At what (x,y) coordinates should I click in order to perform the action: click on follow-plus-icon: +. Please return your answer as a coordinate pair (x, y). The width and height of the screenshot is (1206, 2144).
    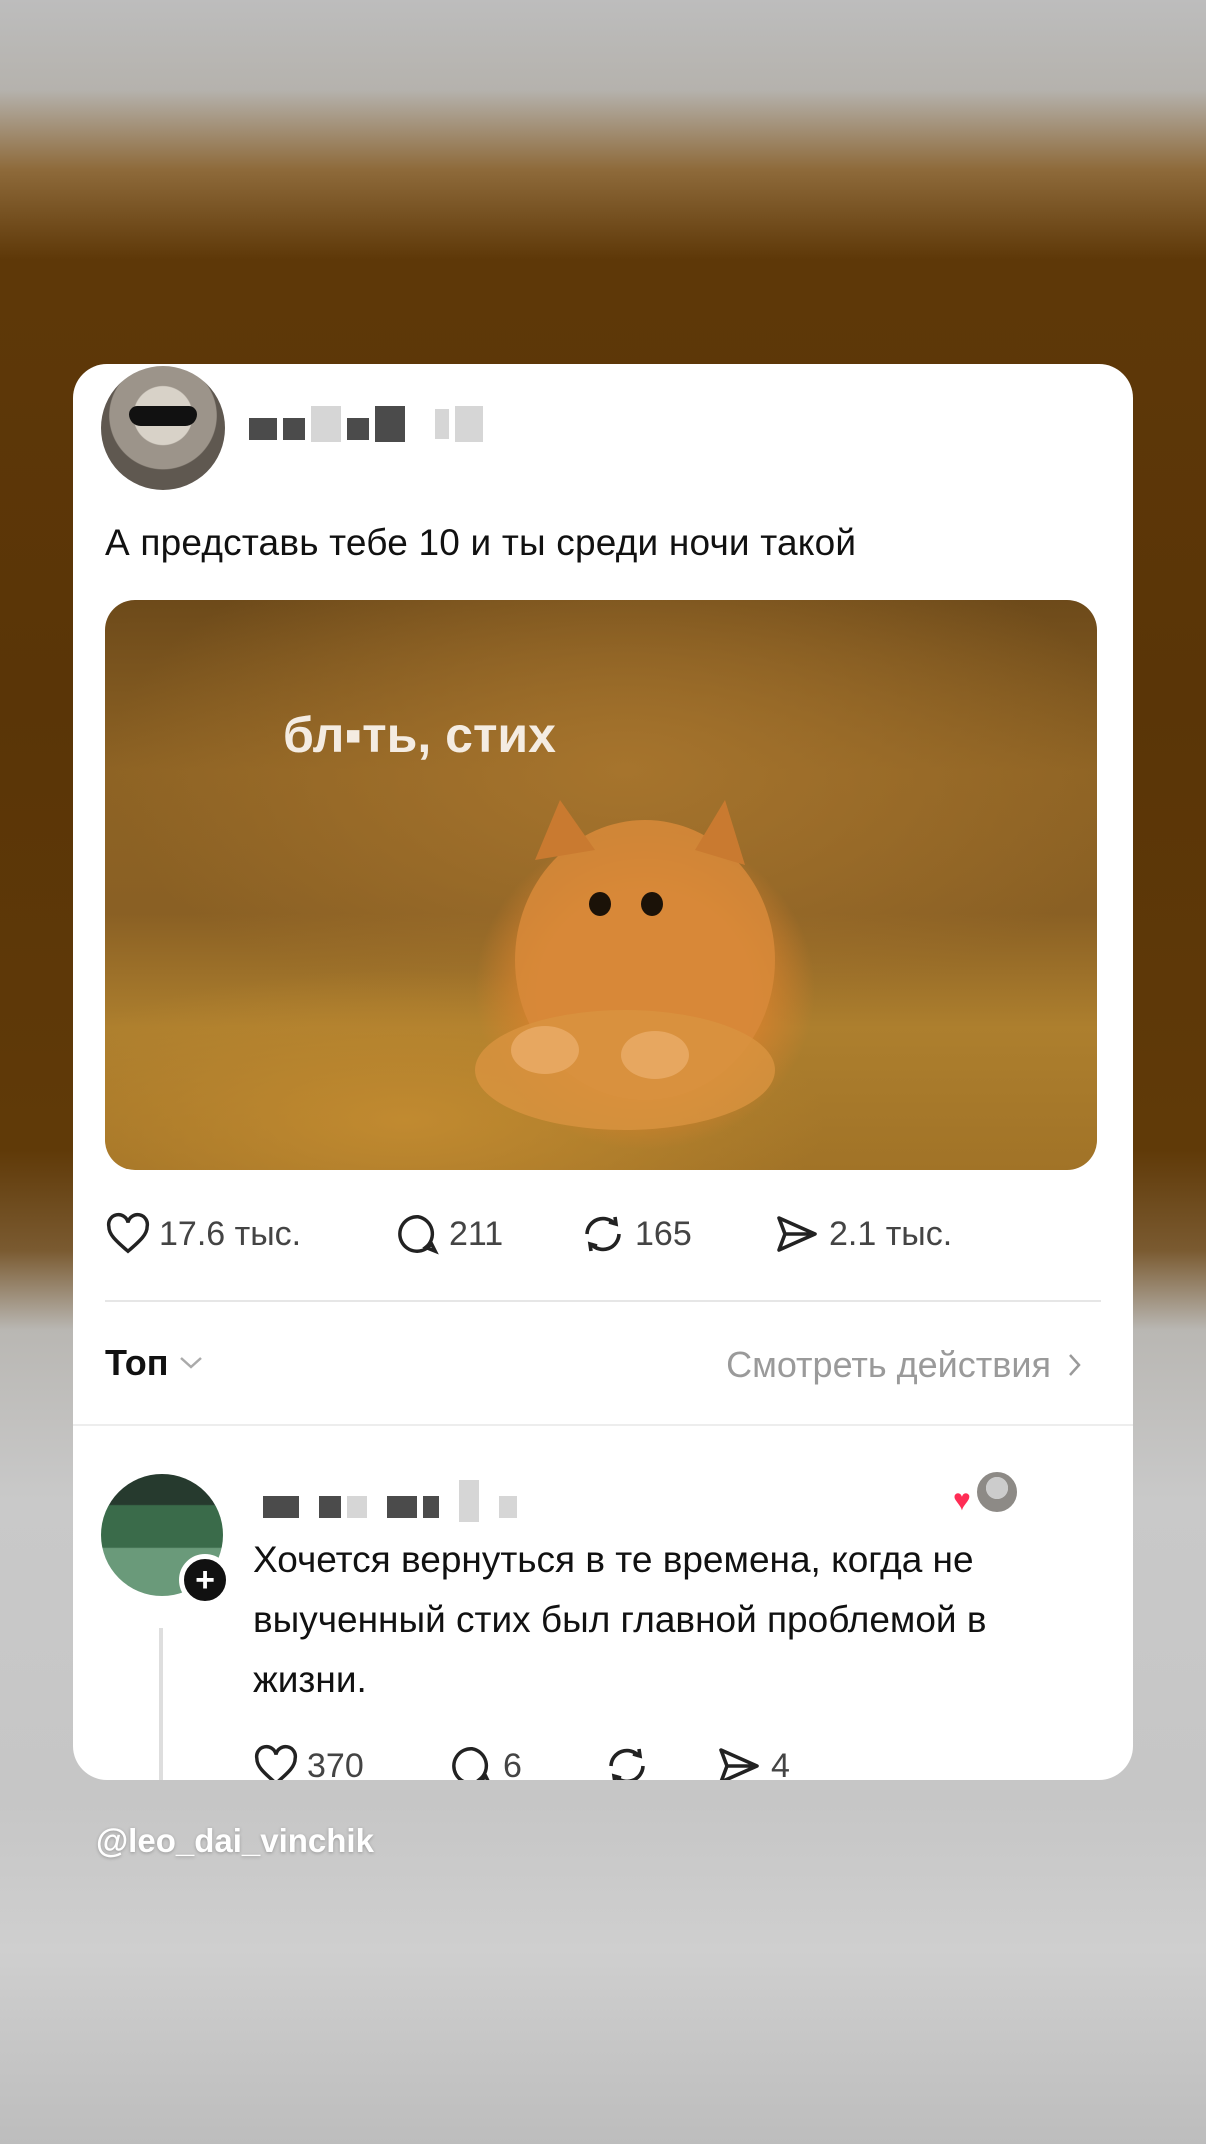
    Looking at the image, I should click on (205, 1580).